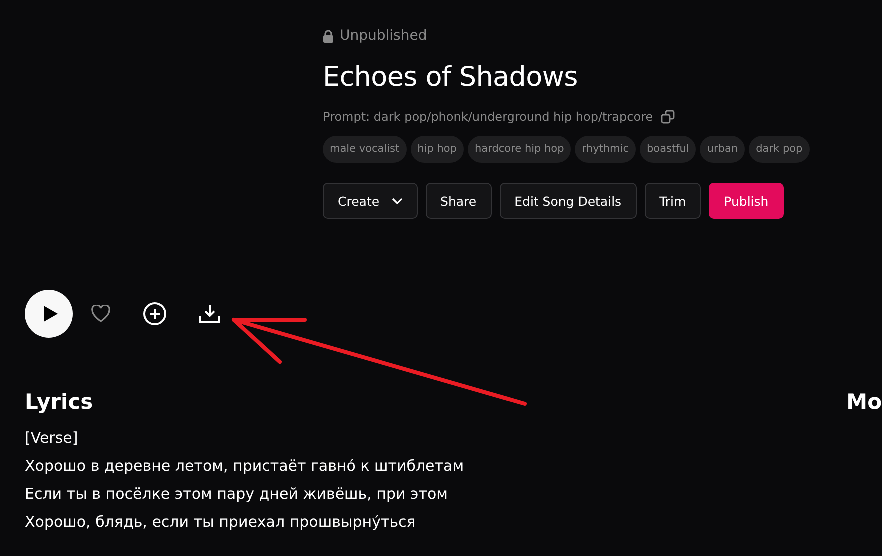  I want to click on chevron-icon, so click(397, 201).